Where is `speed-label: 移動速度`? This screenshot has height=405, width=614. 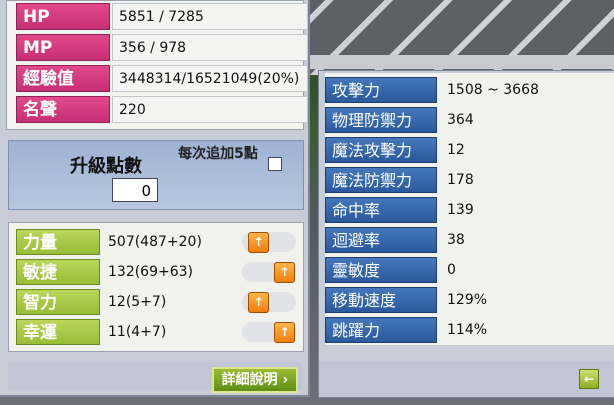 speed-label: 移動速度 is located at coordinates (381, 300).